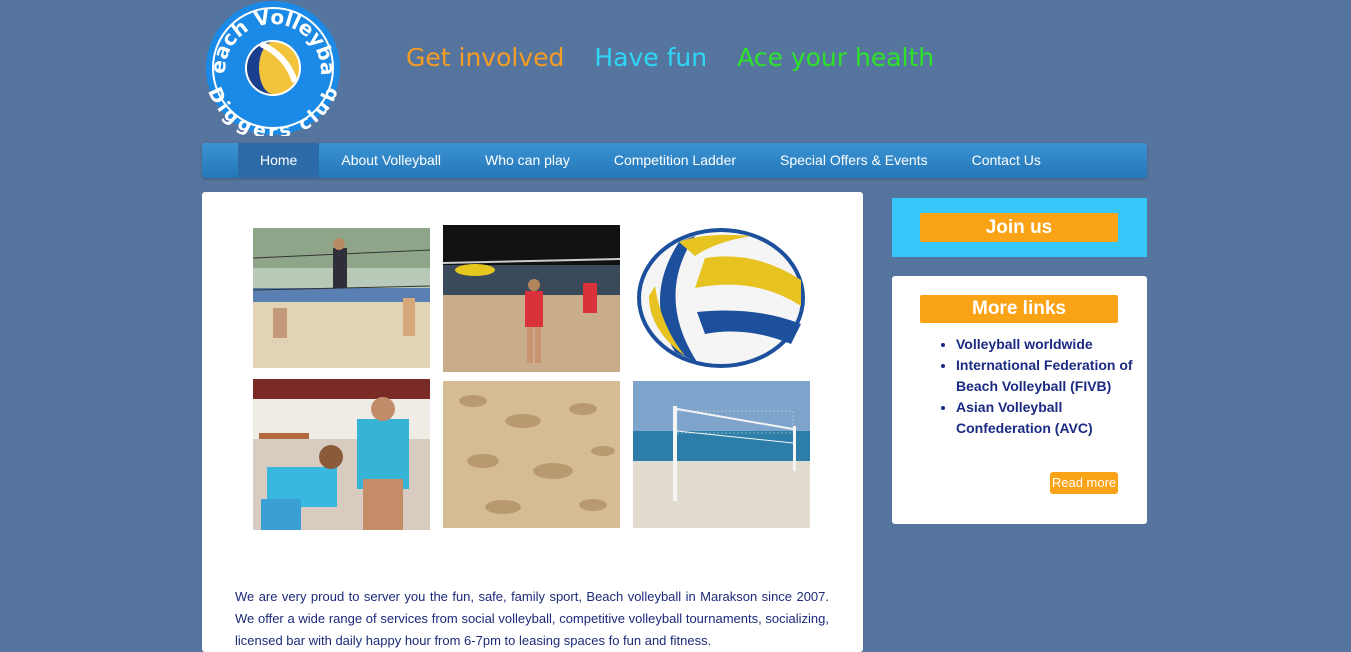 The image size is (1351, 652). What do you see at coordinates (269, 71) in the screenshot?
I see `club-logo: Beach Volleyball Diggers club` at bounding box center [269, 71].